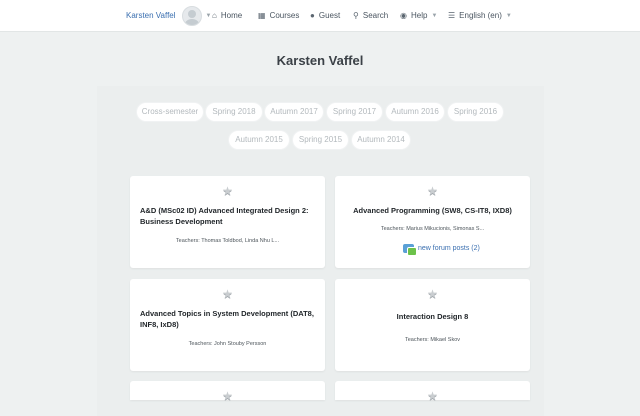 This screenshot has width=640, height=416. I want to click on nav-help: ◉ Help ▼, so click(418, 15).